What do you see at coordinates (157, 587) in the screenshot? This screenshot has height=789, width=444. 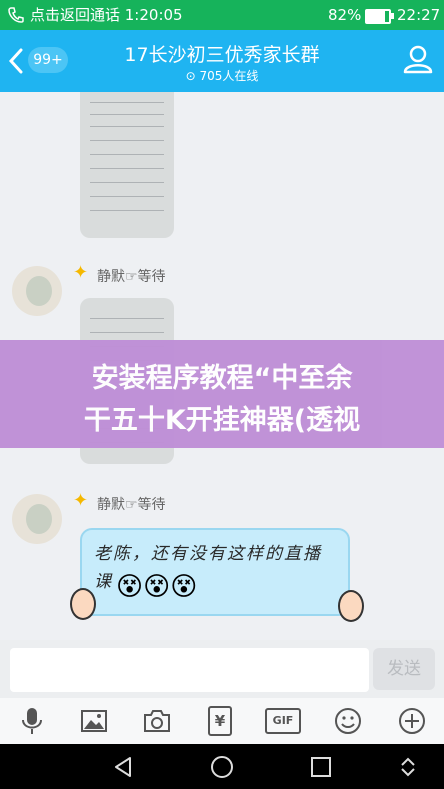 I see `confused-emoji: 😵😵😵` at bounding box center [157, 587].